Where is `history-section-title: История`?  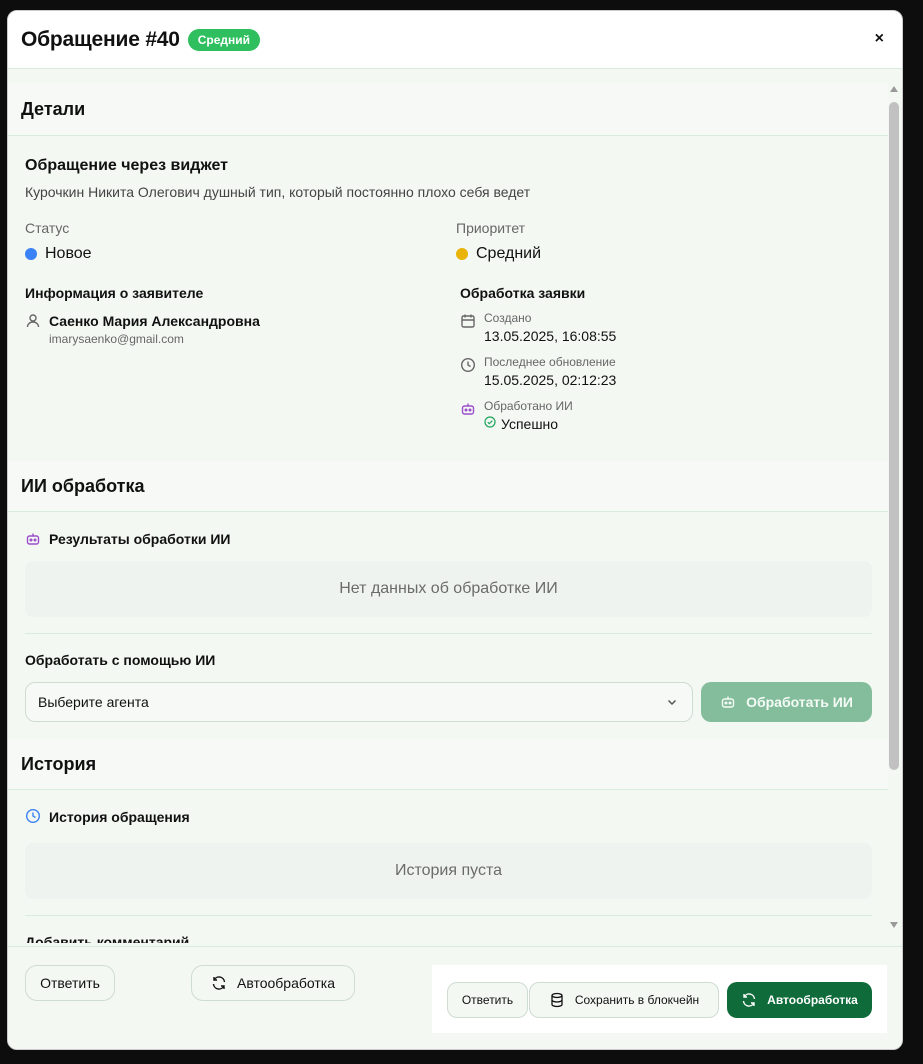 history-section-title: История is located at coordinates (59, 764).